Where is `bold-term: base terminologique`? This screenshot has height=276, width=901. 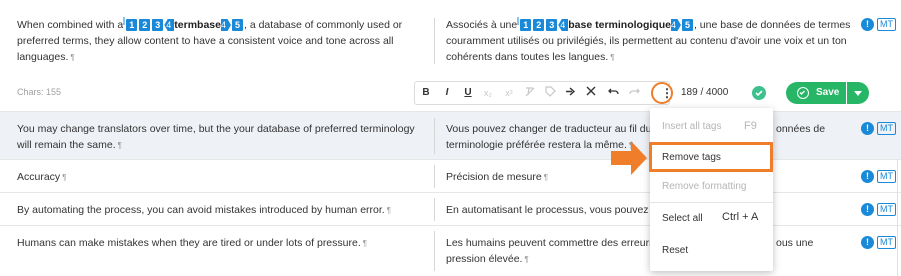
bold-term: base terminologique is located at coordinates (619, 25).